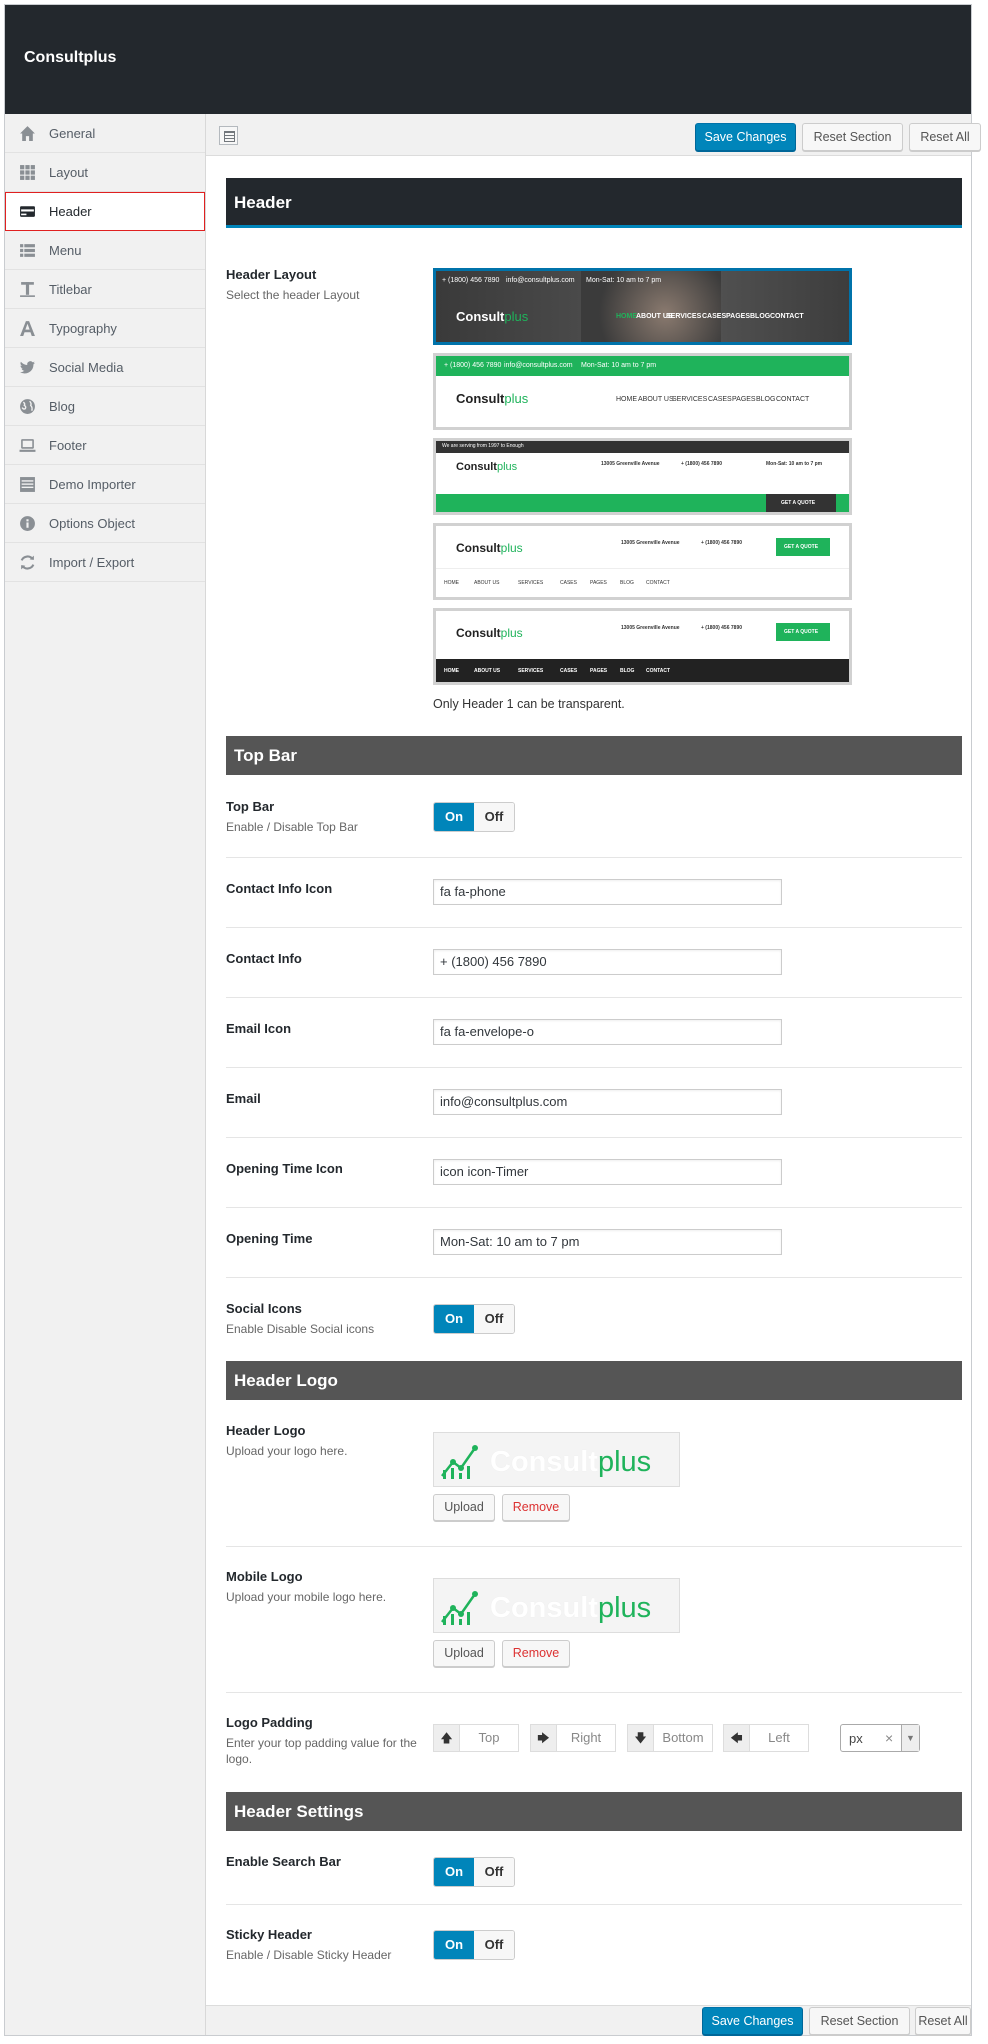 This screenshot has width=988, height=2044. I want to click on padding-top-input: 🡅 Top, so click(476, 1738).